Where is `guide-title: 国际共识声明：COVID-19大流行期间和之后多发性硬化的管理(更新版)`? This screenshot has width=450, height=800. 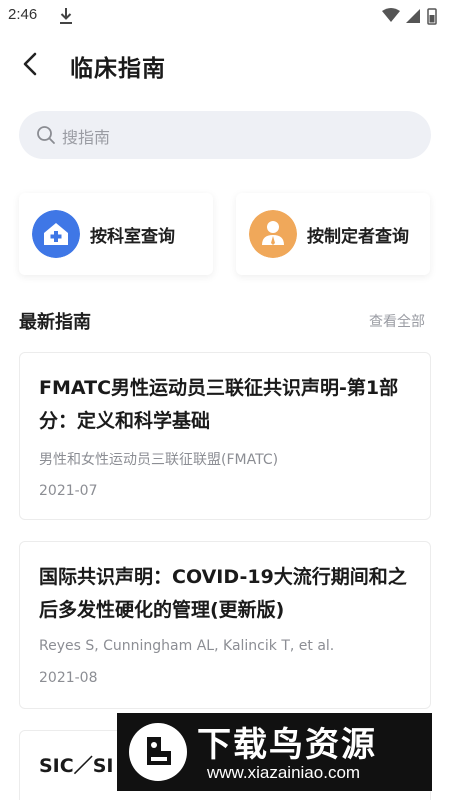 guide-title: 国际共识声明：COVID-19大流行期间和之后多发性硬化的管理(更新版) is located at coordinates (223, 593).